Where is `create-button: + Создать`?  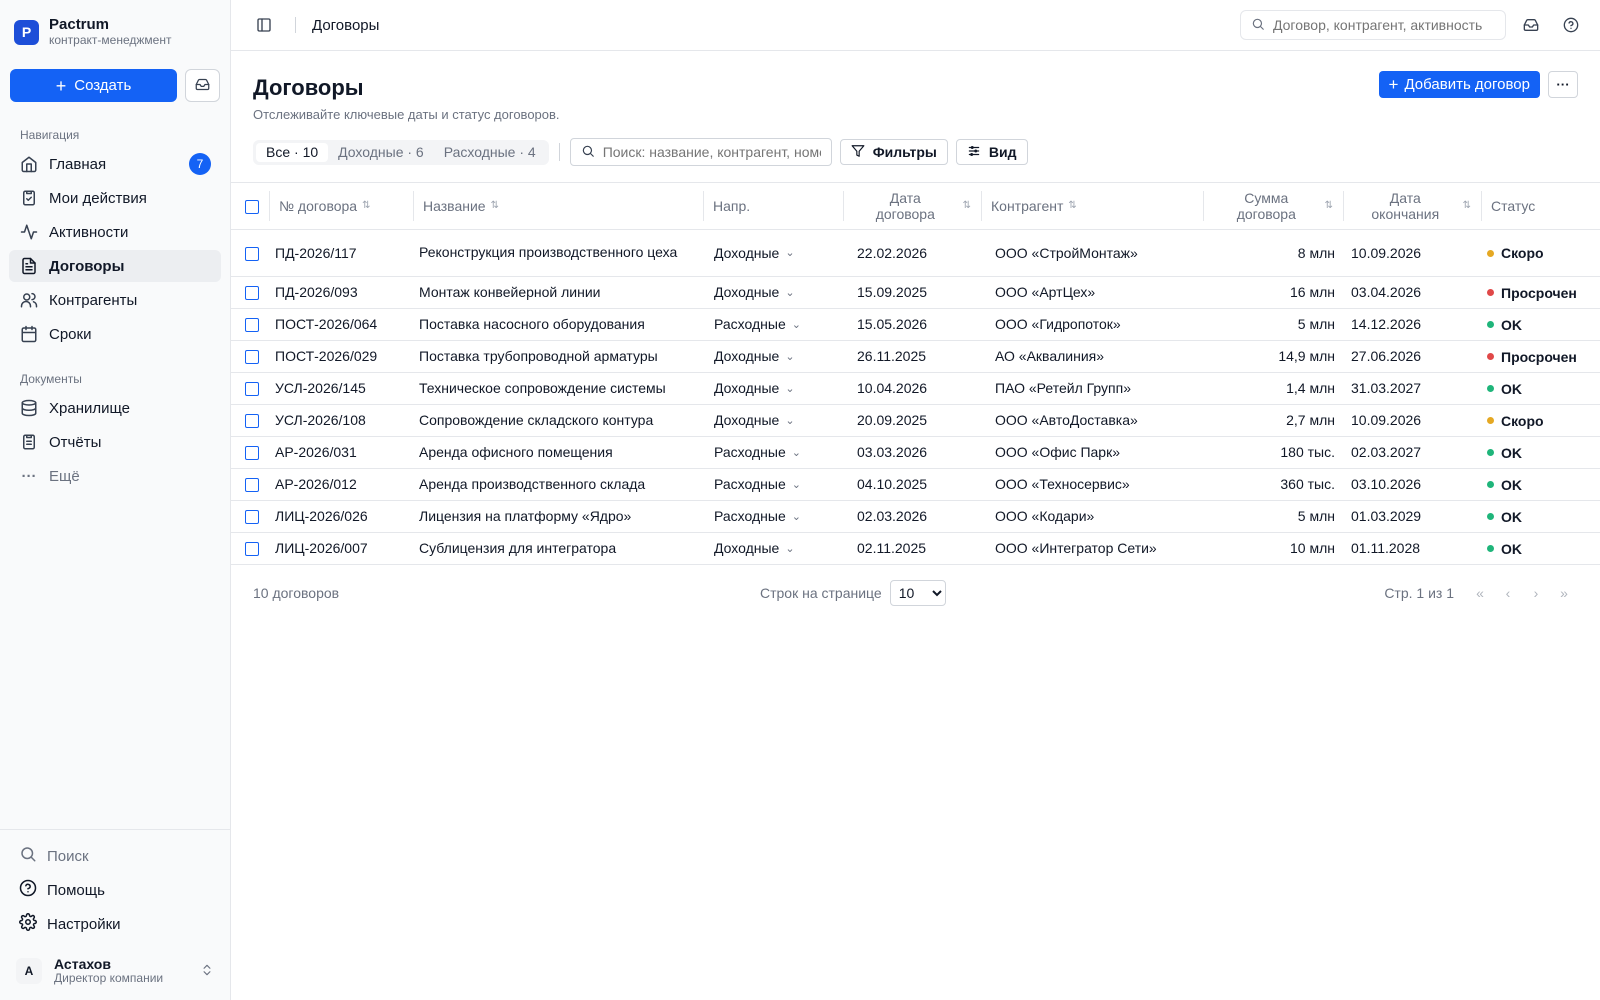 create-button: + Создать is located at coordinates (93, 85).